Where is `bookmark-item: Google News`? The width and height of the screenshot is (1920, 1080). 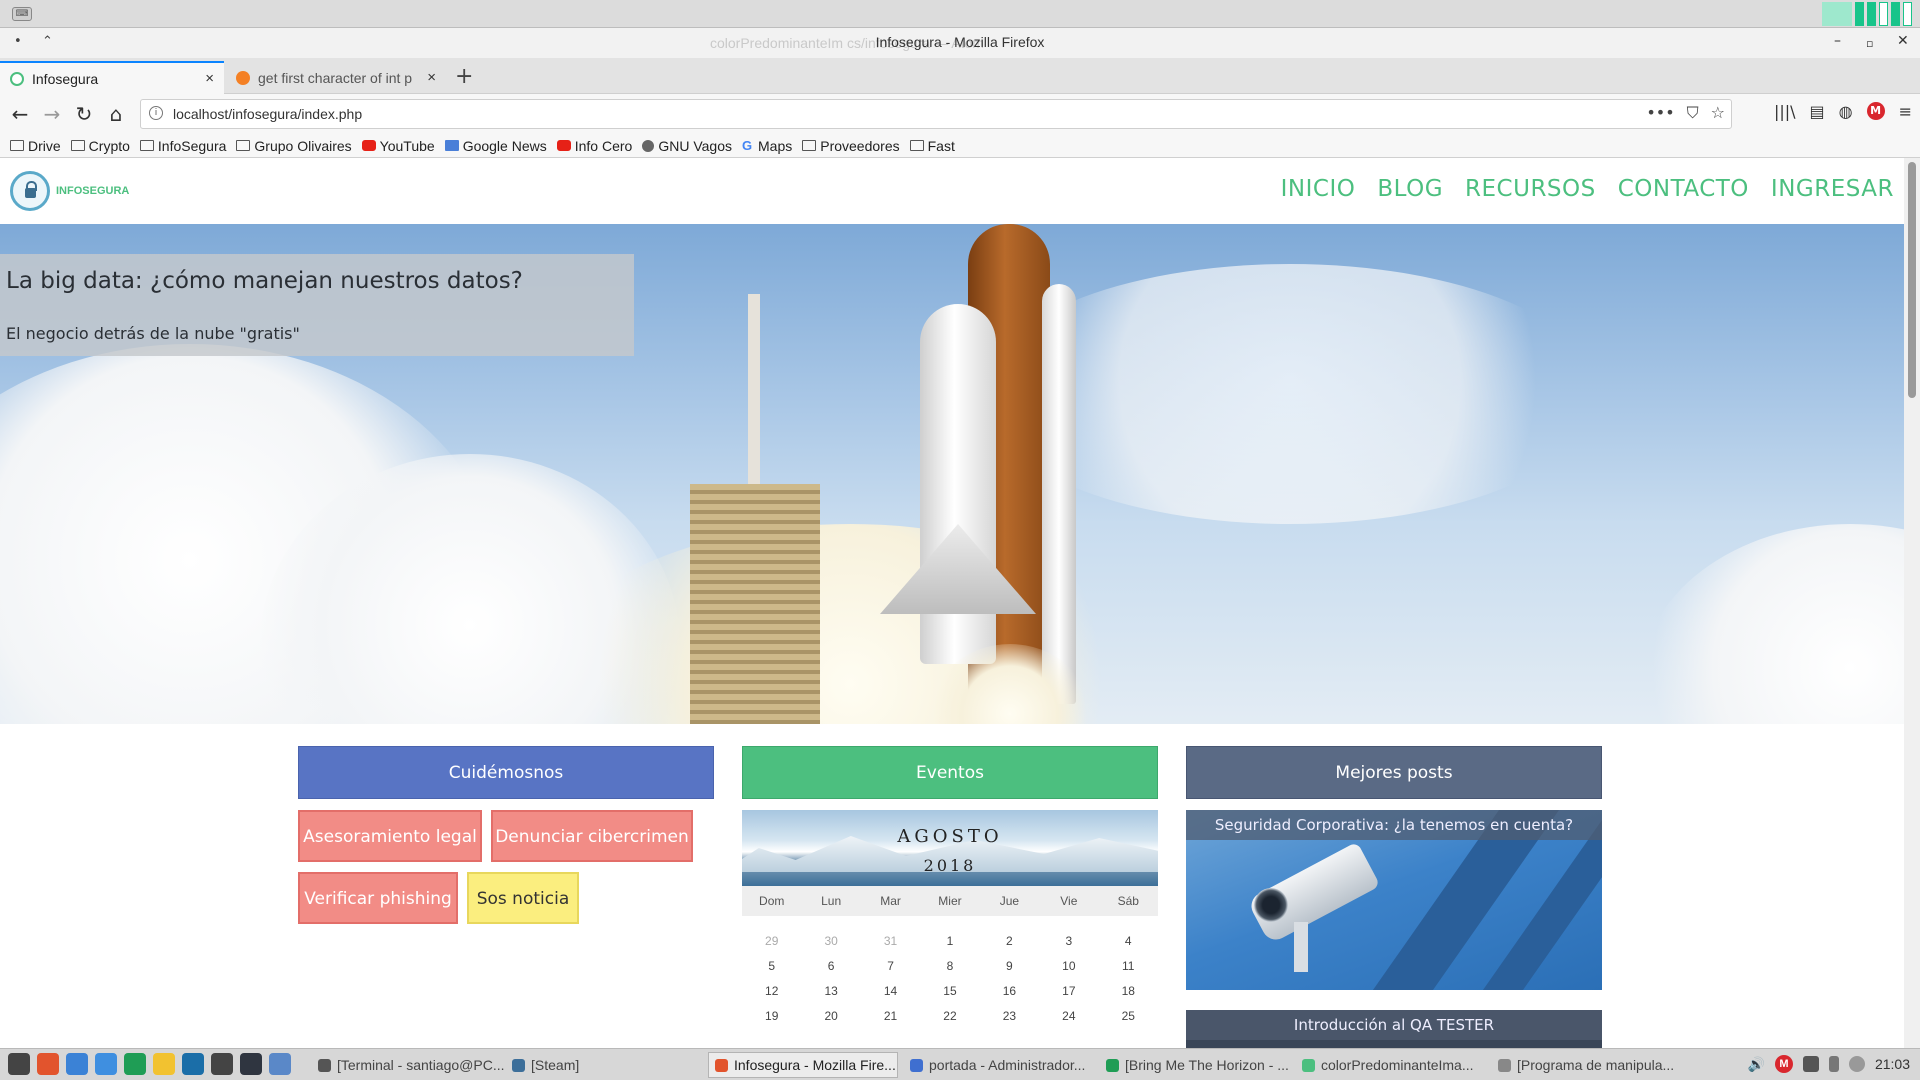 bookmark-item: Google News is located at coordinates (495, 146).